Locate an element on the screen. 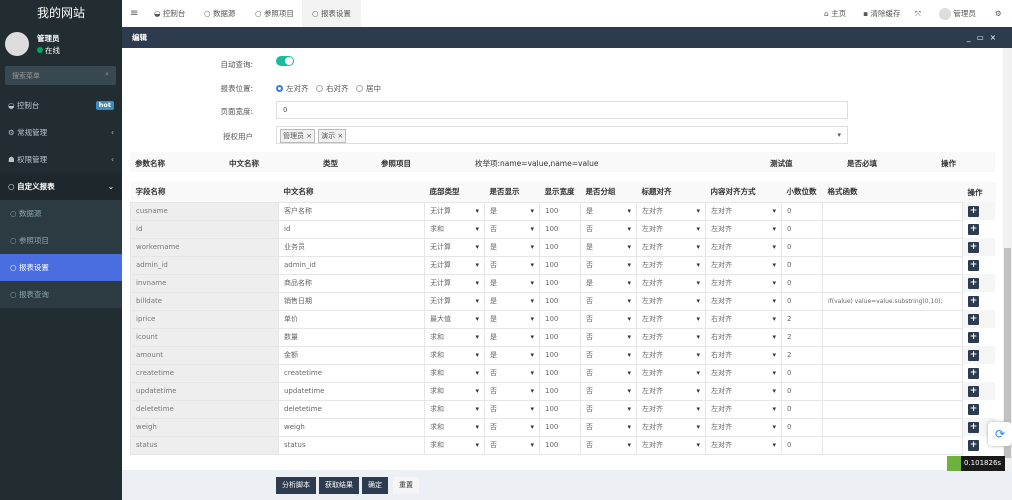 This screenshot has width=1012, height=500. authorized-users-select: 管理员 × 演示 × ▾ is located at coordinates (562, 135).